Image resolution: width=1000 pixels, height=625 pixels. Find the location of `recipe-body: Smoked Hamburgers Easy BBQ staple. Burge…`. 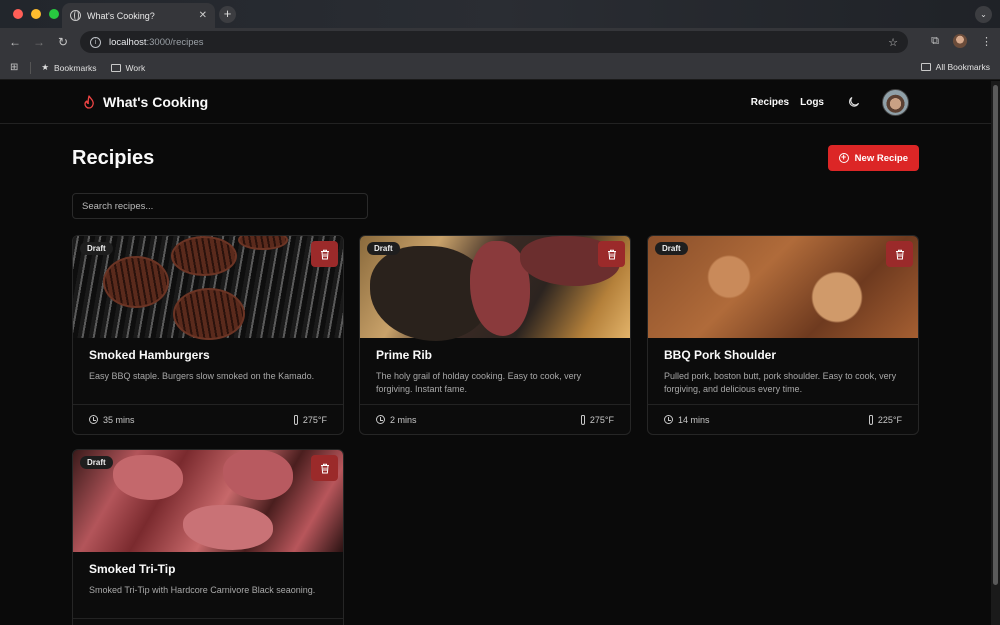

recipe-body: Smoked Hamburgers Easy BBQ staple. Burge… is located at coordinates (208, 371).